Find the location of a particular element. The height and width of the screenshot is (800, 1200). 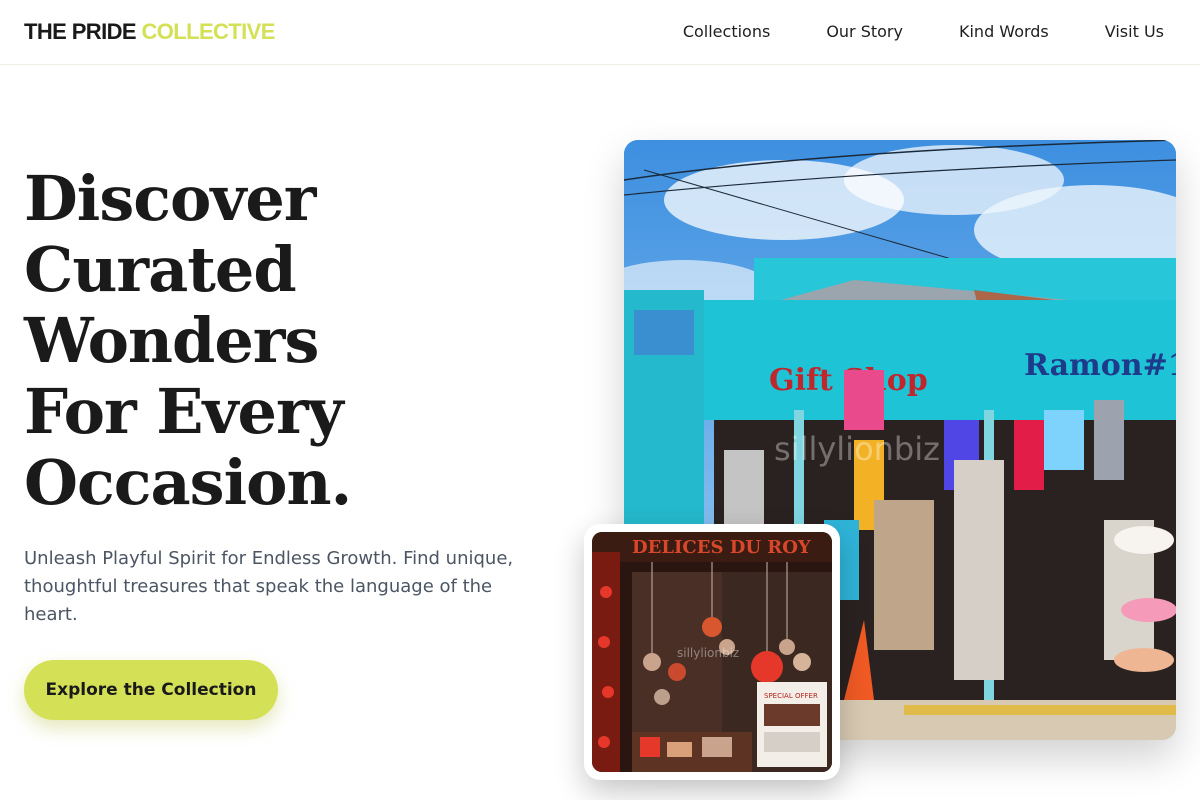

brand-name-accent: COLLECTIVE is located at coordinates (208, 31).